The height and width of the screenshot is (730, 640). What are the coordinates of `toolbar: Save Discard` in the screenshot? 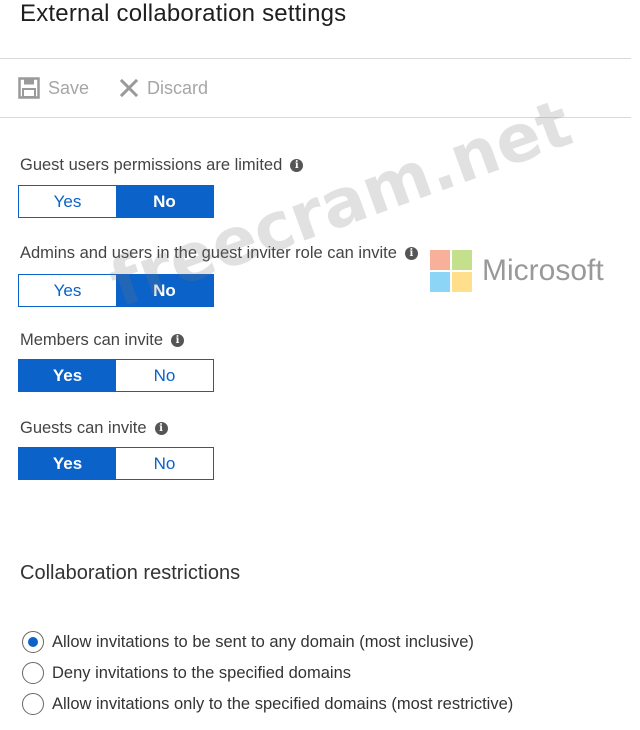 It's located at (113, 88).